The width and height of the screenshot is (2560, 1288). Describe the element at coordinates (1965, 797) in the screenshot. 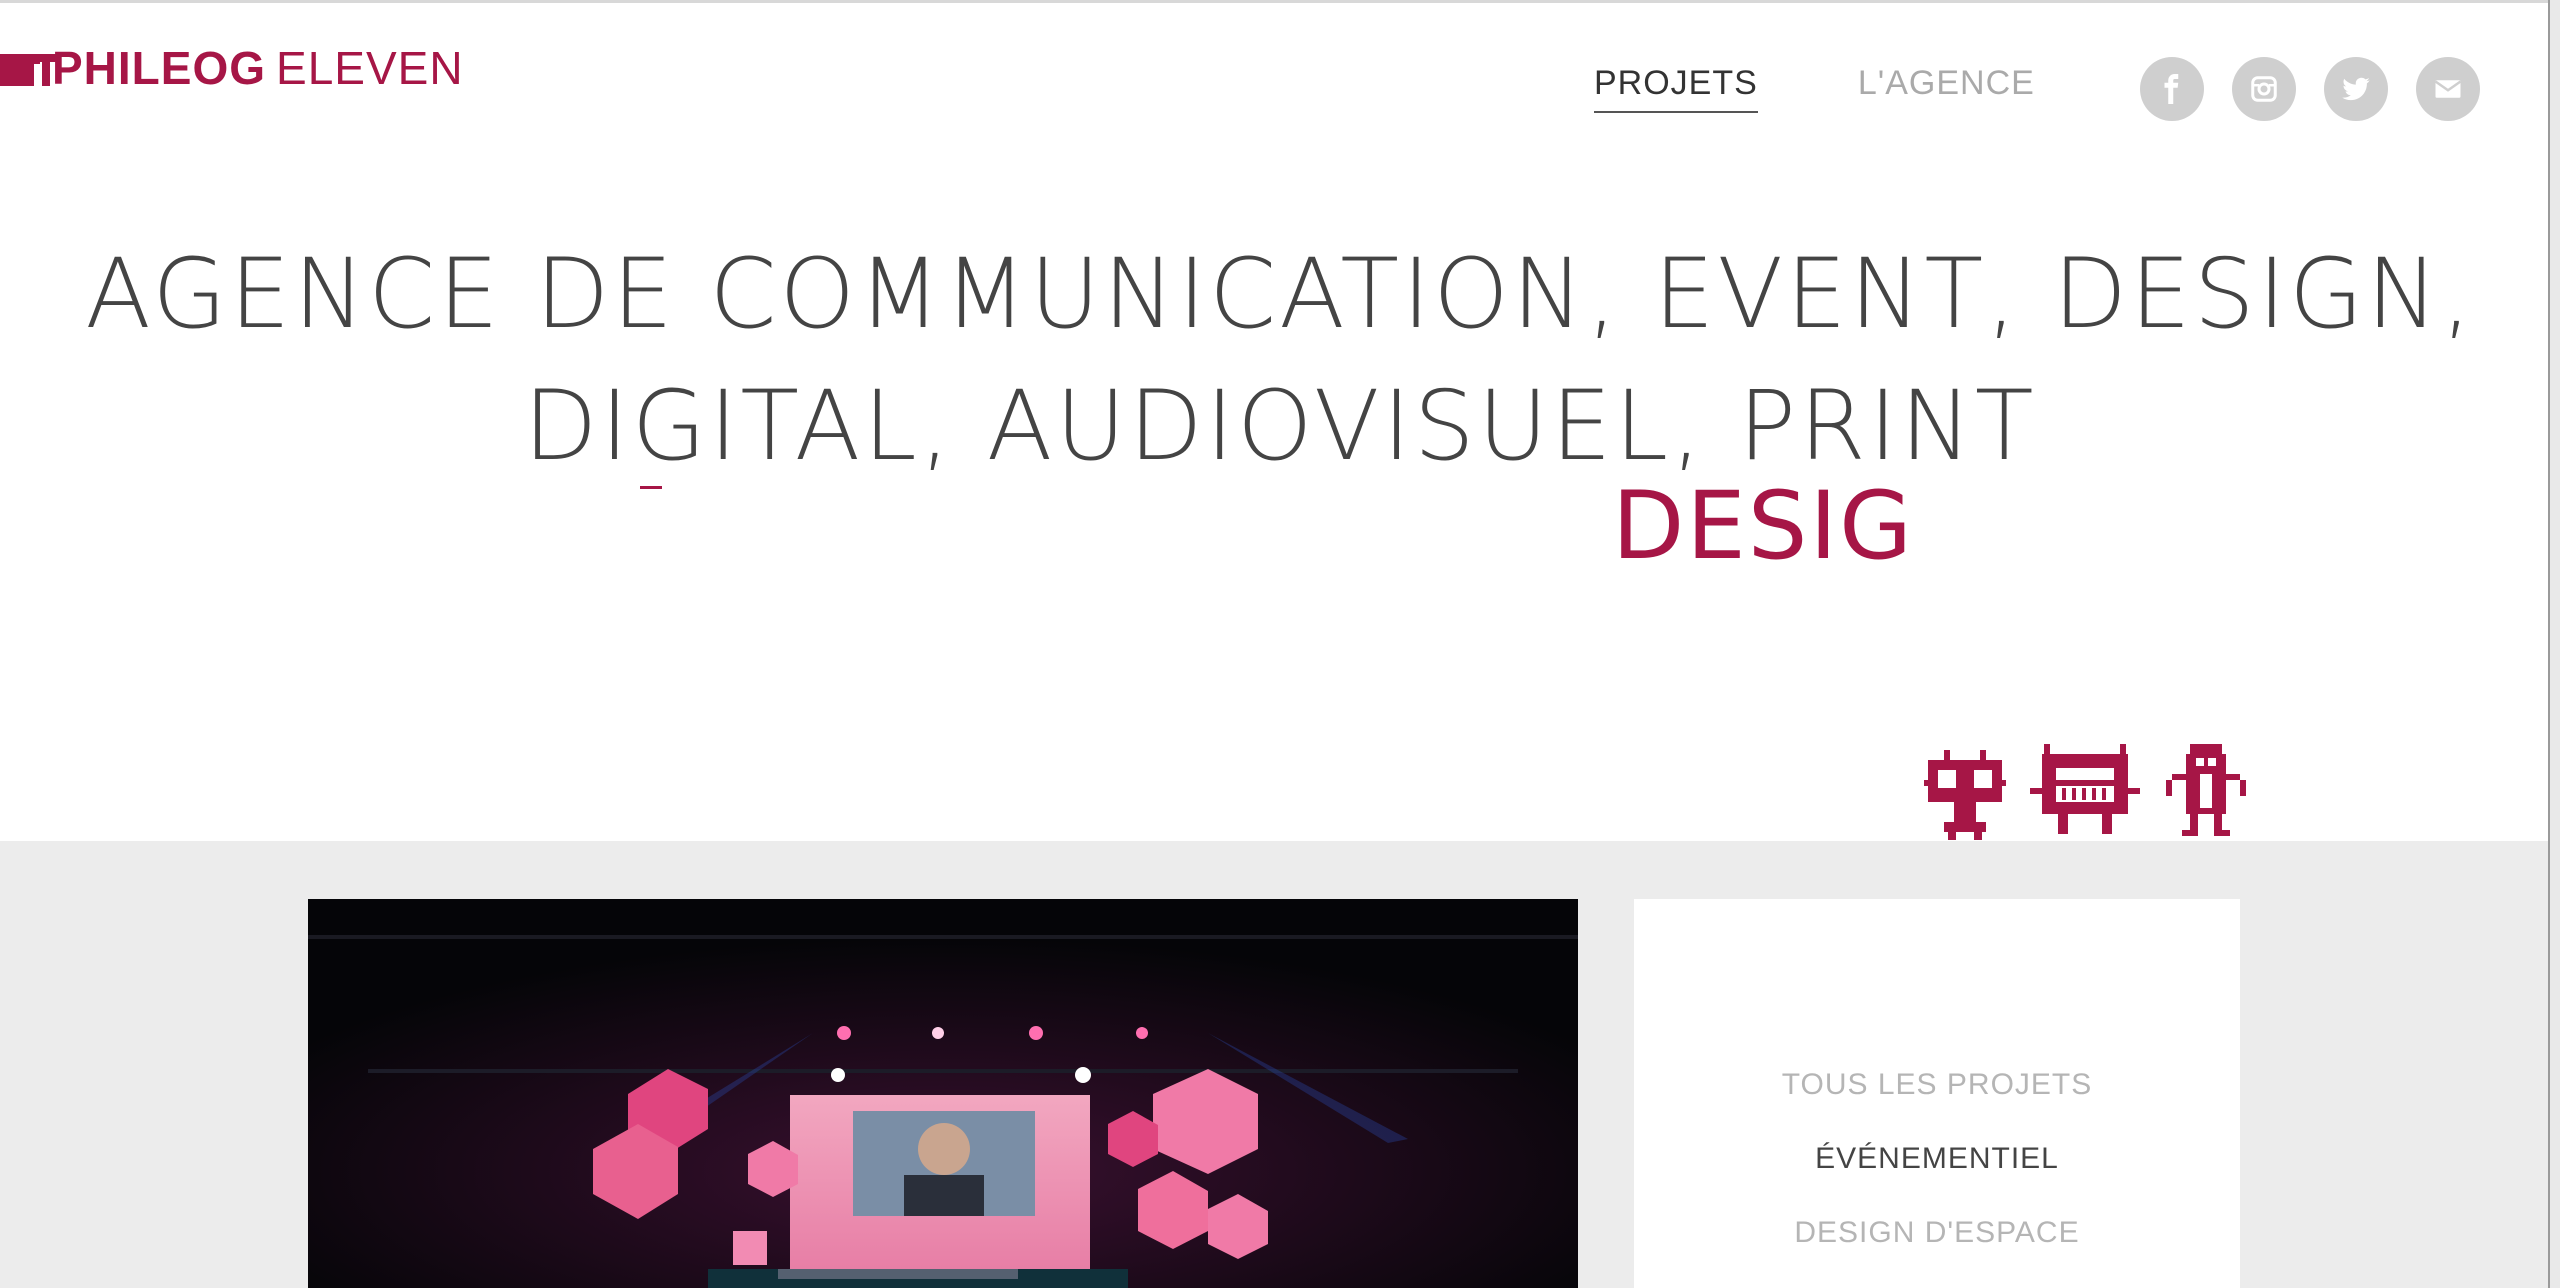

I see `robot-1-icon` at that location.